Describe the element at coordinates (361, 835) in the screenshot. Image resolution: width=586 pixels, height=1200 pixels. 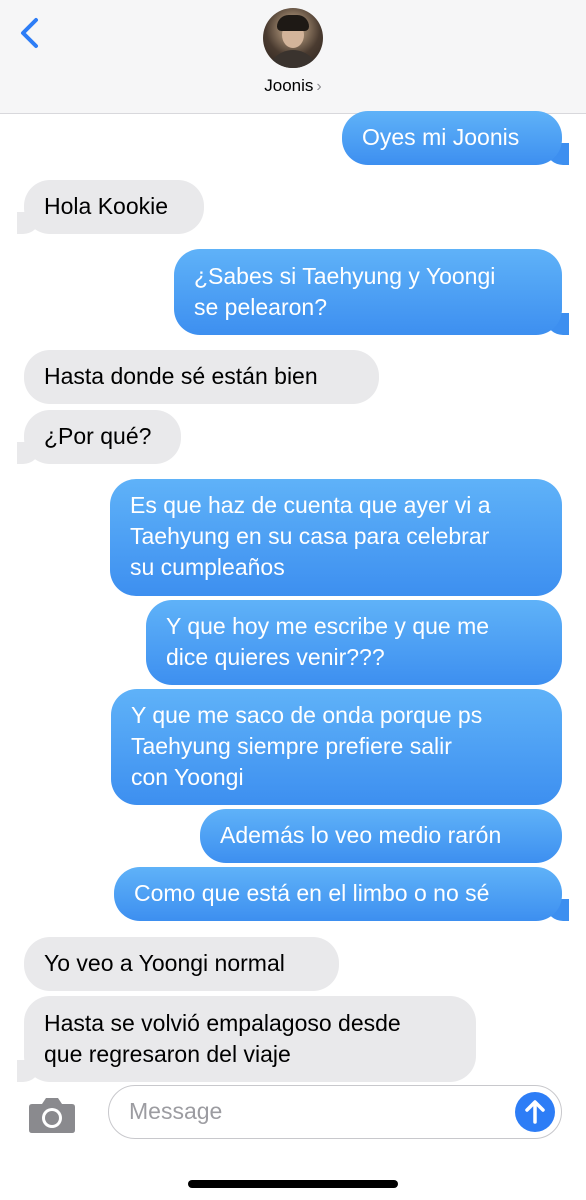
I see `message-text: Además lo veo medio rarón` at that location.